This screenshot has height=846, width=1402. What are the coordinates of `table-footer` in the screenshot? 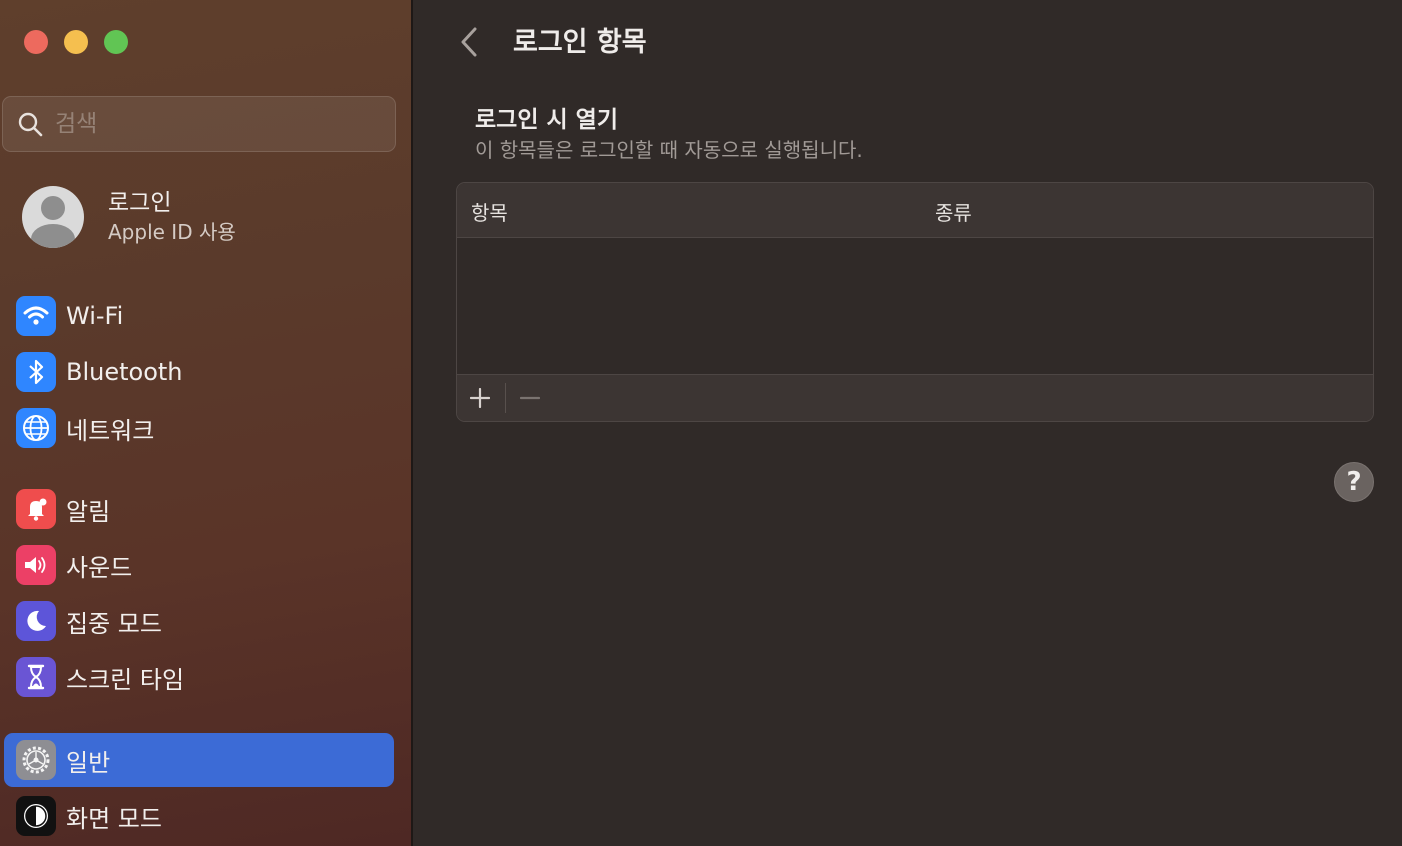 It's located at (915, 397).